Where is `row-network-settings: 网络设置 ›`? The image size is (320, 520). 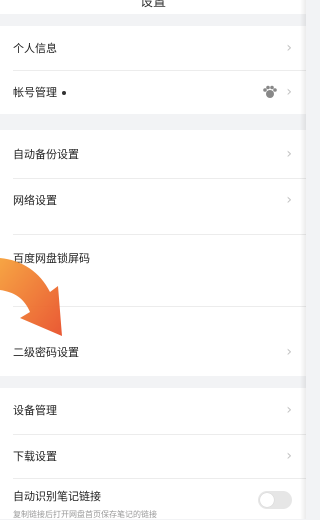 row-network-settings: 网络设置 › is located at coordinates (153, 200).